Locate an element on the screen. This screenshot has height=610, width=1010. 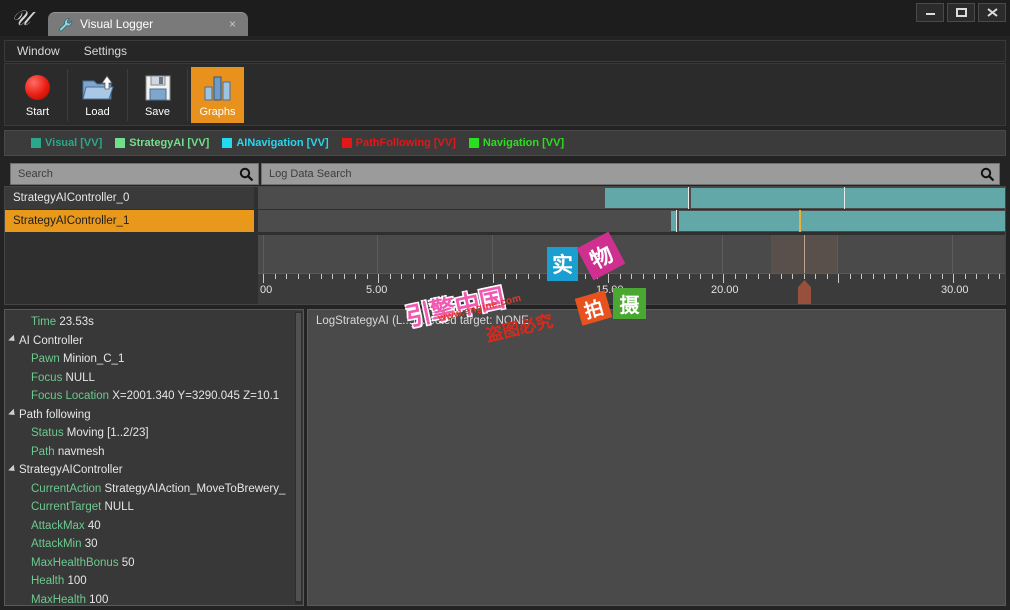
filter-toggle-4: Navigation [VV] is located at coordinates (516, 143).